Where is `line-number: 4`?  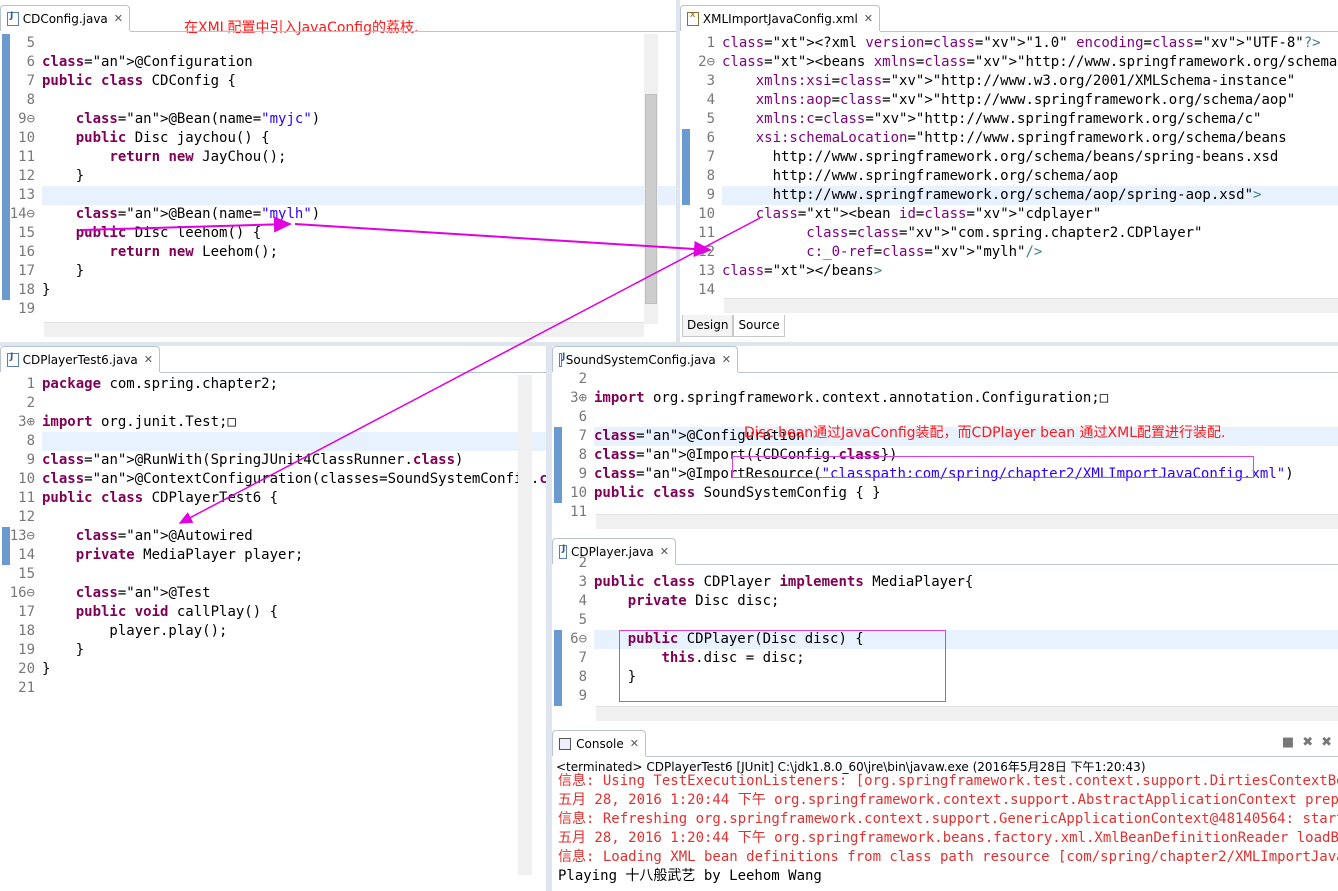 line-number: 4 is located at coordinates (582, 601).